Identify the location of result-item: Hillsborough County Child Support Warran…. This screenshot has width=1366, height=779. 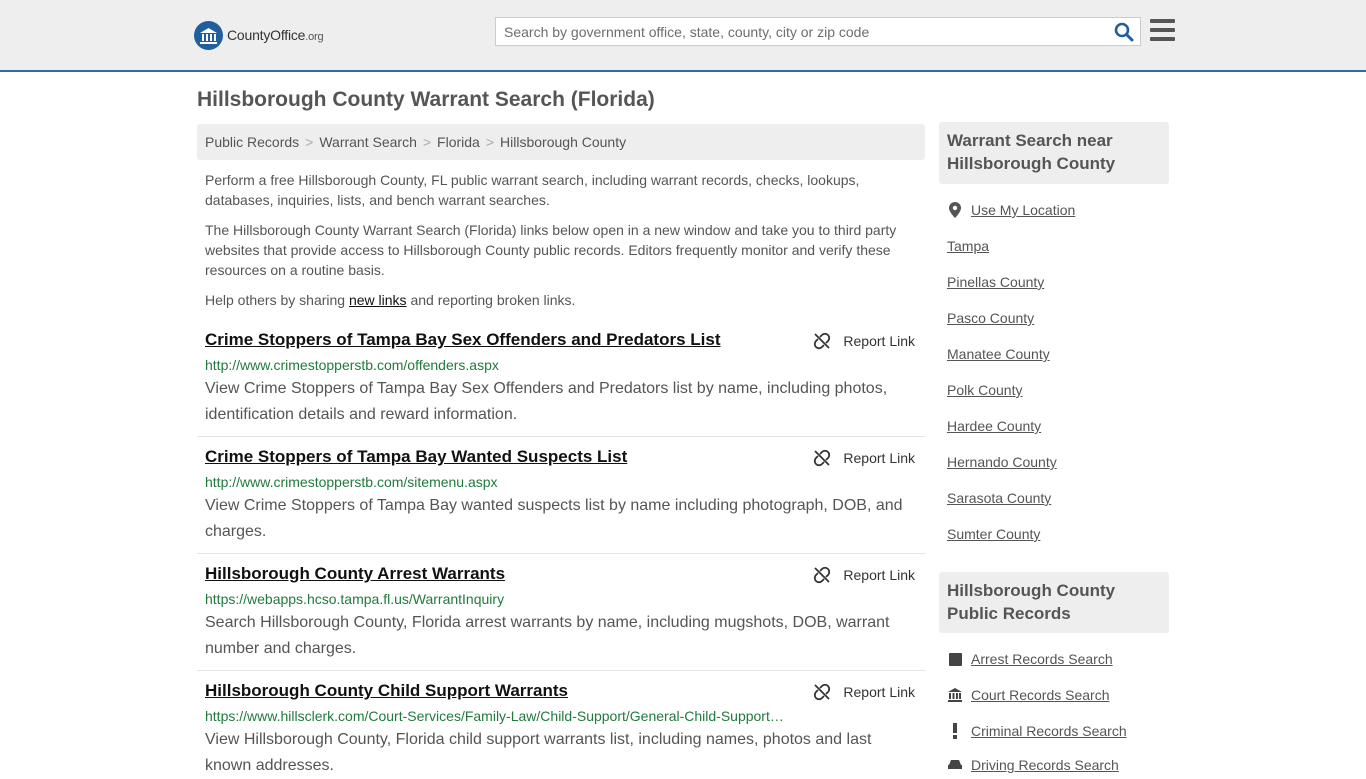
(561, 727).